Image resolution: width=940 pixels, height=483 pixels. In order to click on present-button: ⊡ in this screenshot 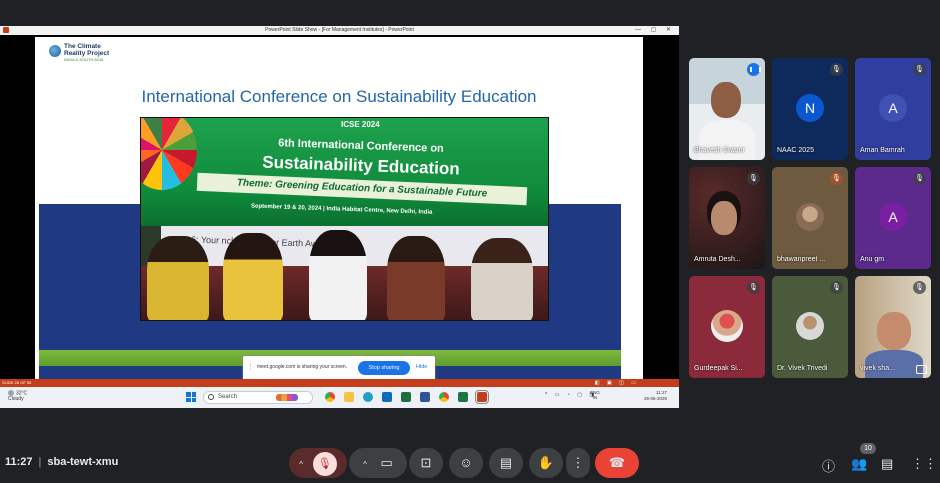, I will do `click(426, 463)`.